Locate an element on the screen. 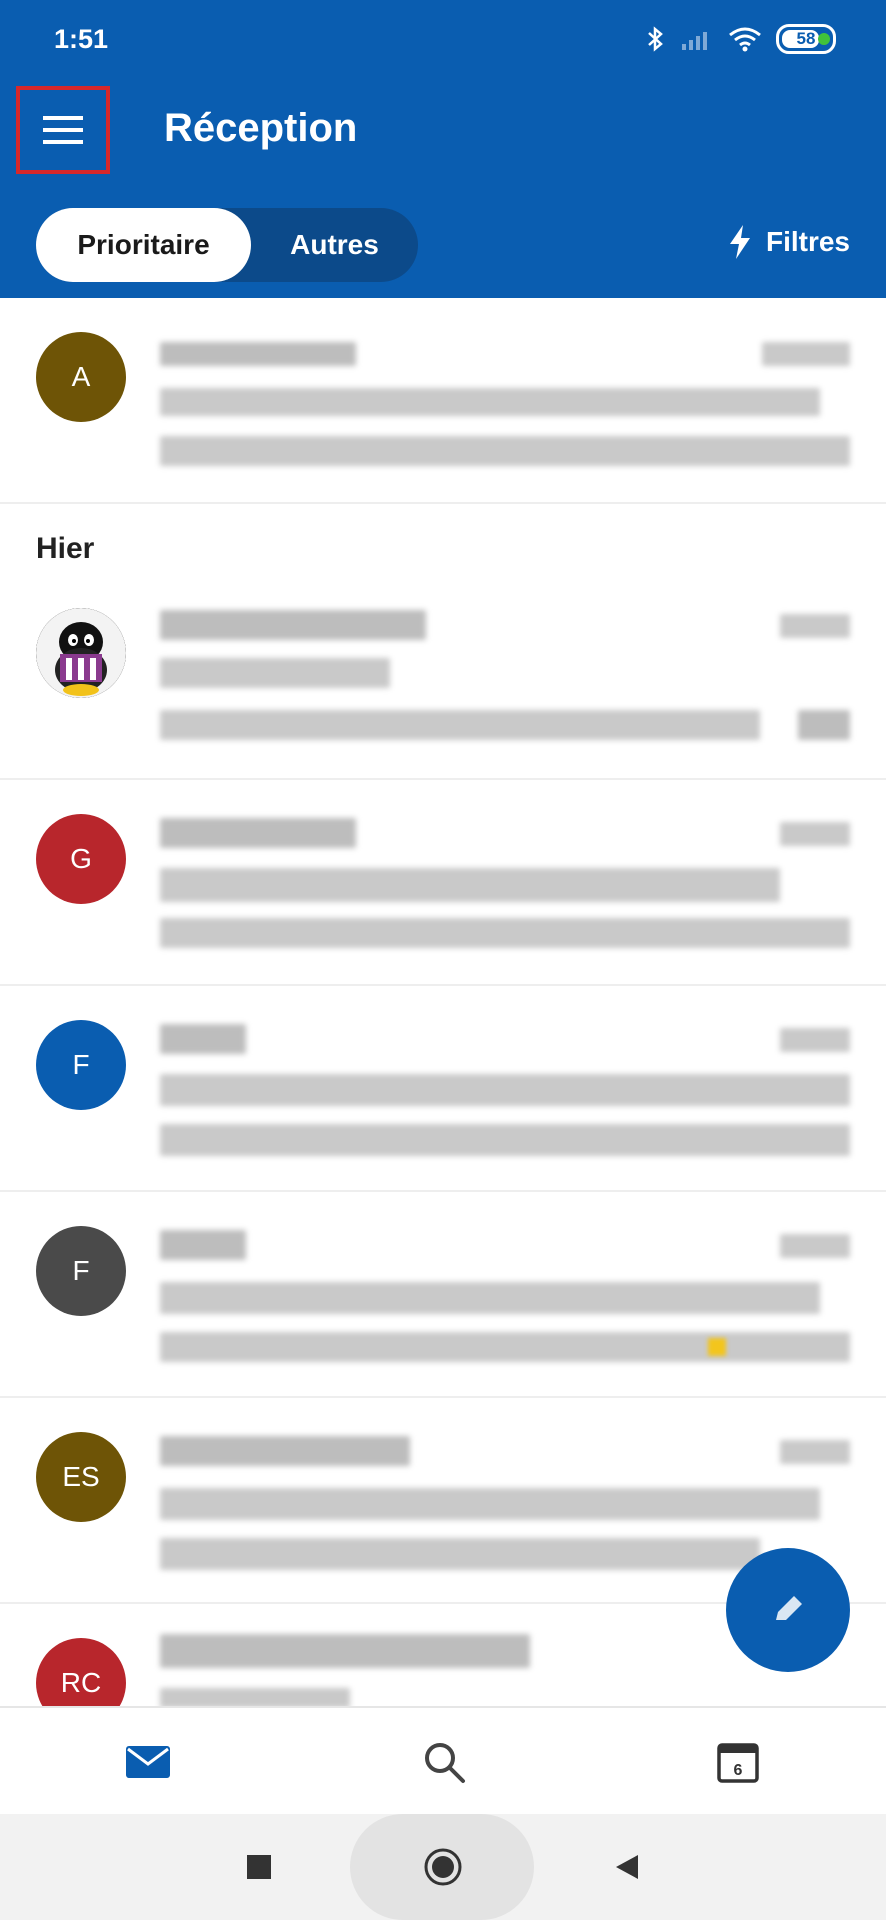  tab-other: Autres is located at coordinates (334, 245).